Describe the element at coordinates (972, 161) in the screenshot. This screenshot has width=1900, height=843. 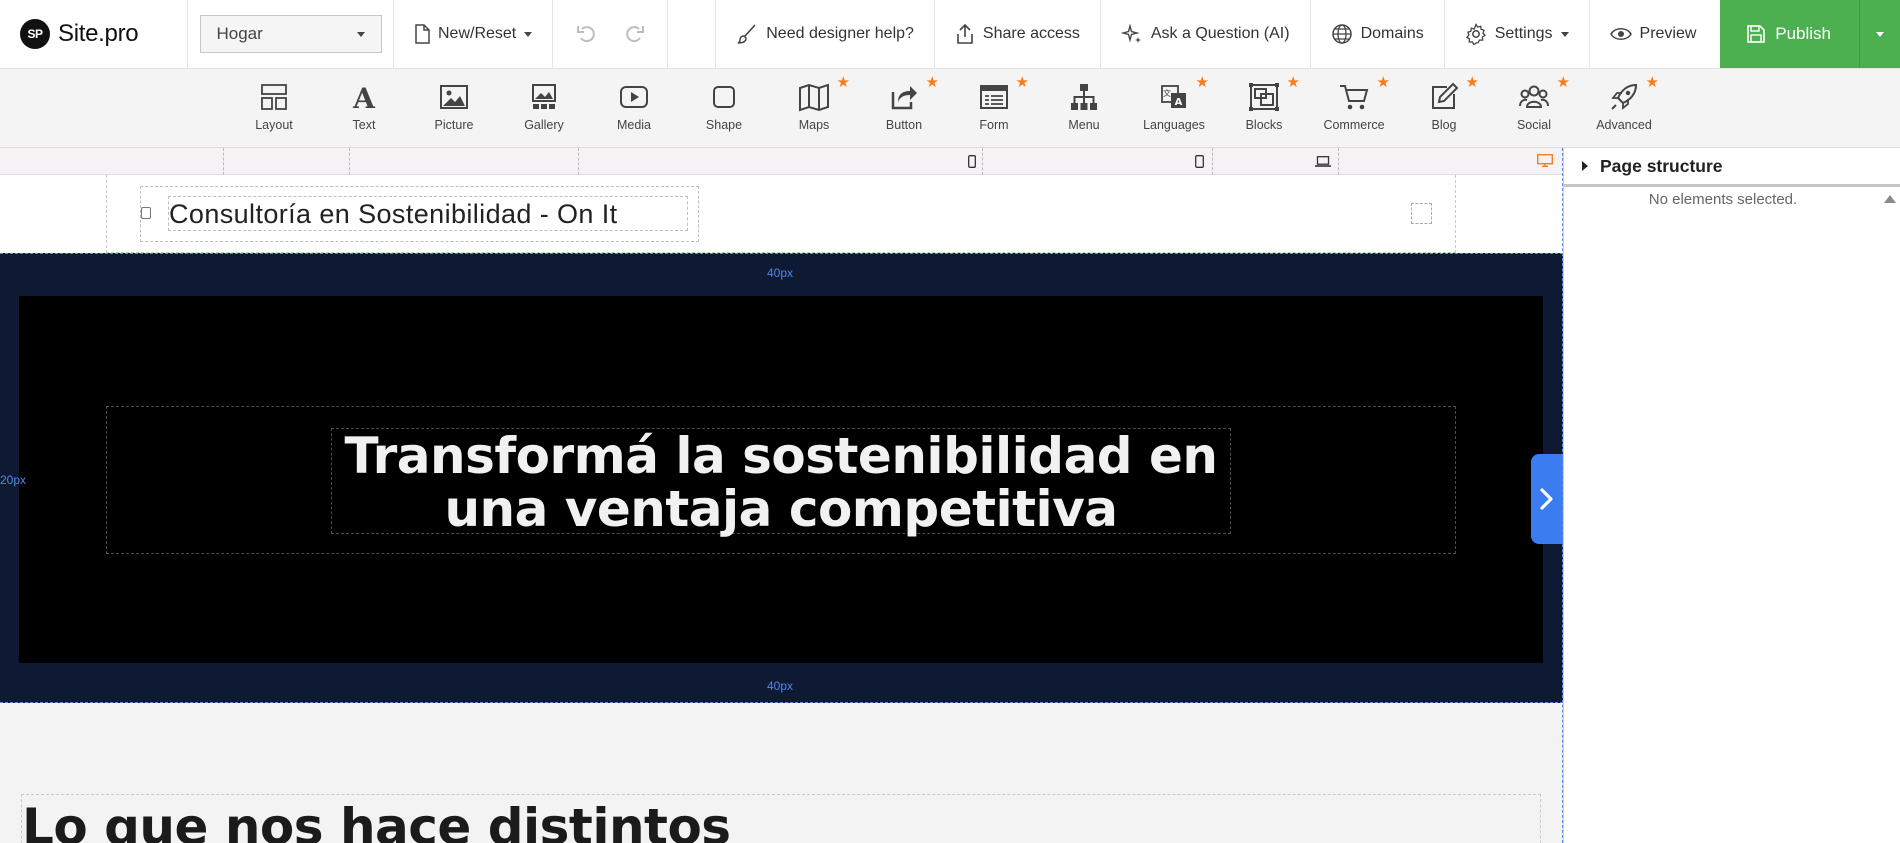
I see `mobile-breakpoint-icon` at that location.